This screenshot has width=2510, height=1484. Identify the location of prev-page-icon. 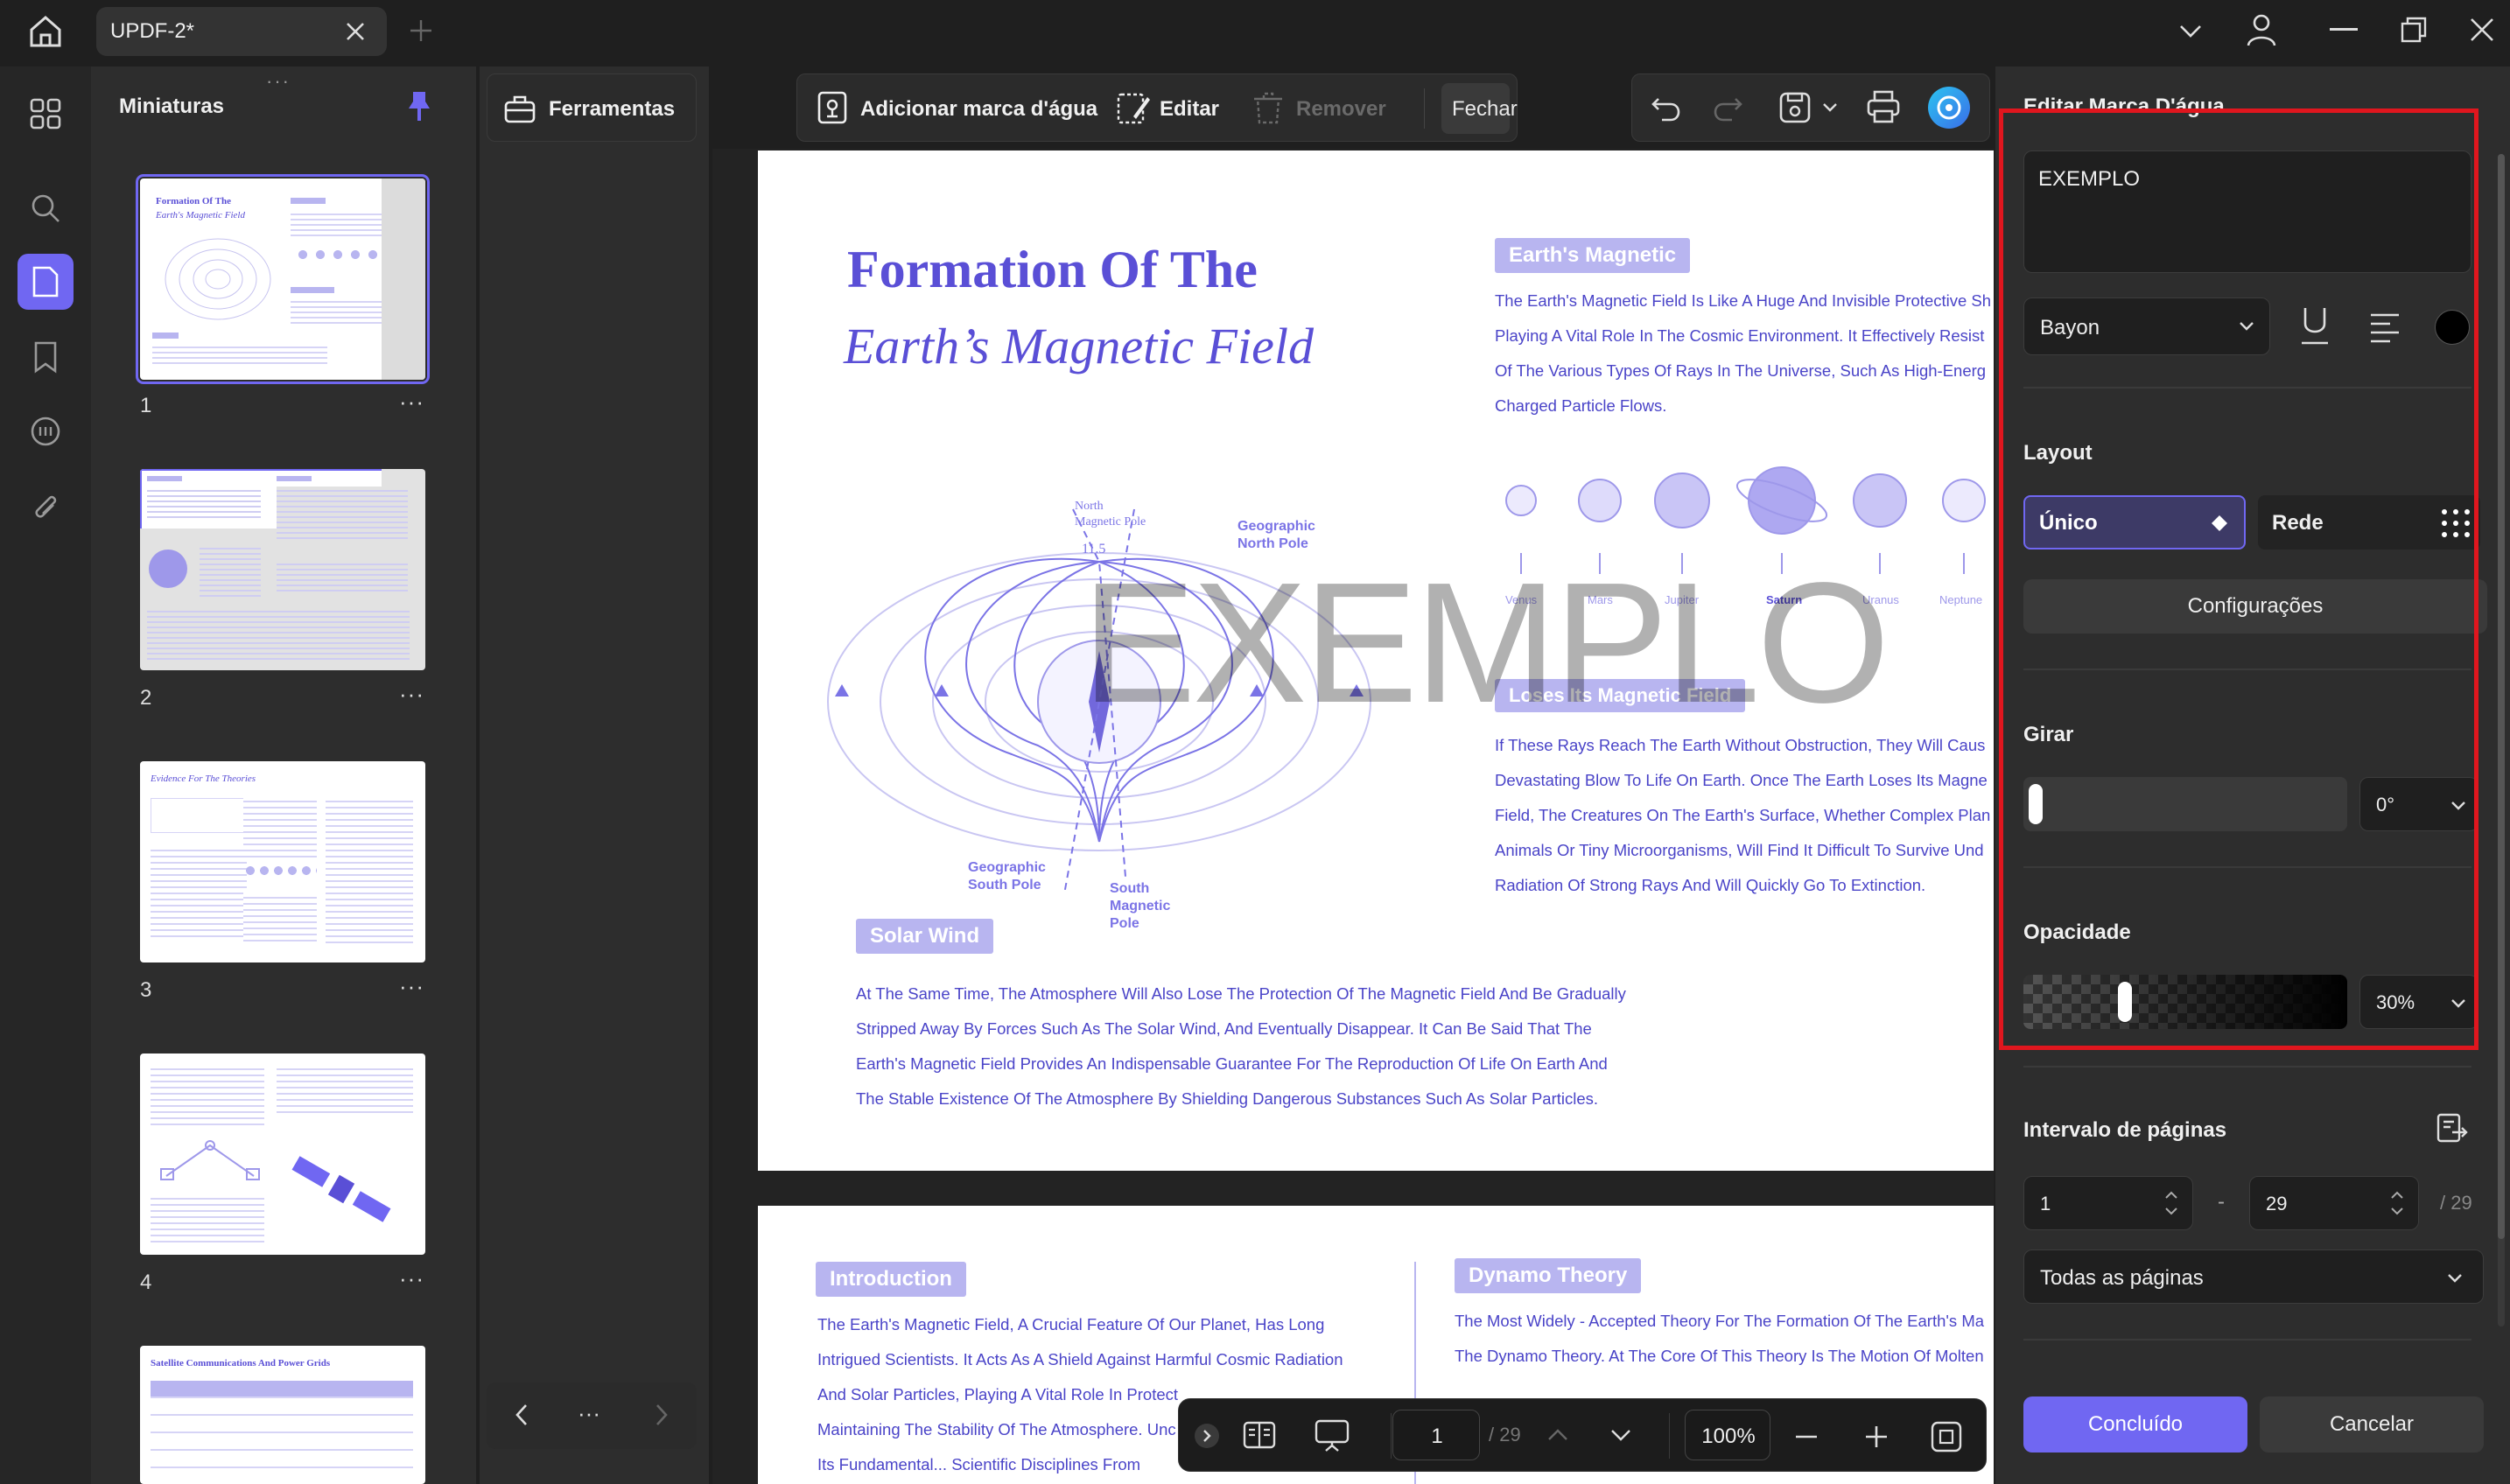
(521, 1415).